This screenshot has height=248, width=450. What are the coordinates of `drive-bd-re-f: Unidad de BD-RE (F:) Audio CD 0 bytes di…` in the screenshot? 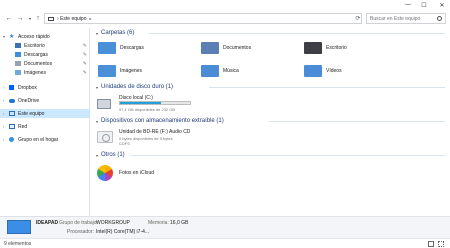 It's located at (167, 139).